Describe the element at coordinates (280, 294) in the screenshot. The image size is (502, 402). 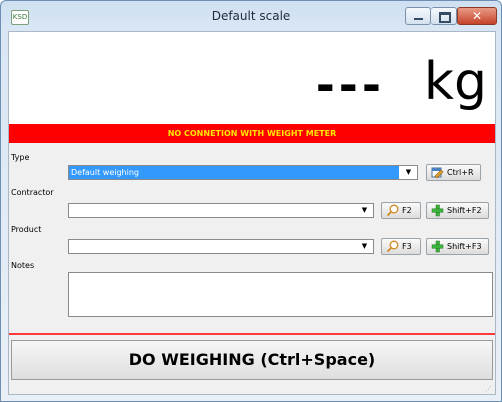
I see `notes-textarea` at that location.